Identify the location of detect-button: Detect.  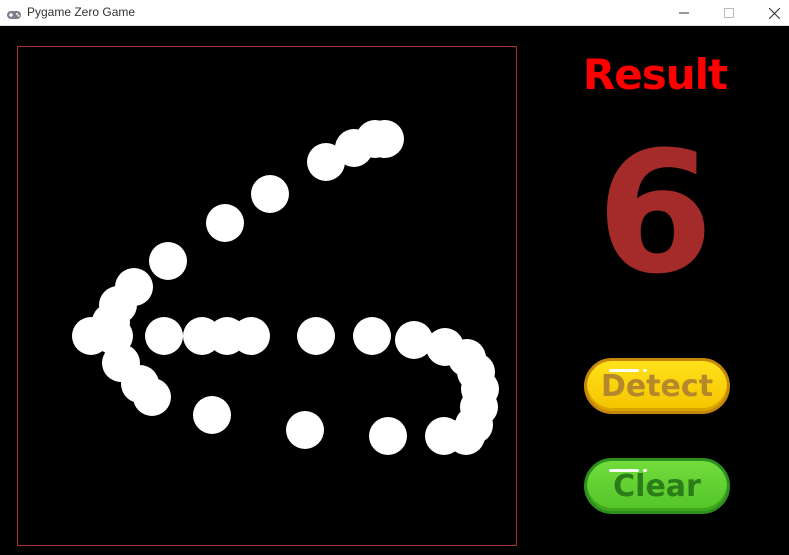
(657, 386).